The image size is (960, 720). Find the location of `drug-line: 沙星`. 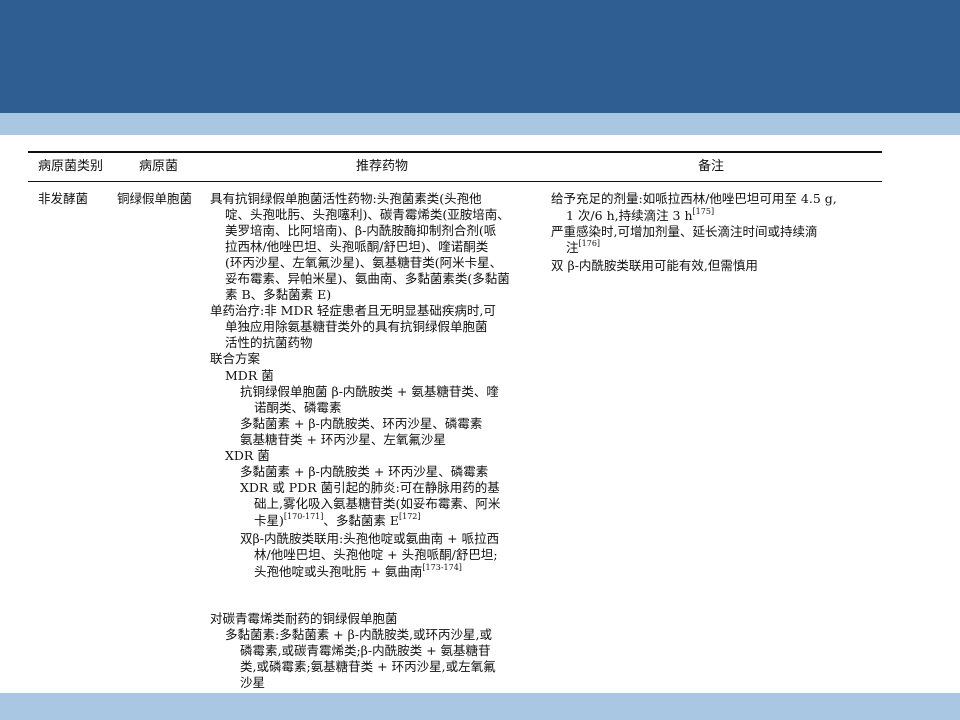

drug-line: 沙星 is located at coordinates (253, 682).